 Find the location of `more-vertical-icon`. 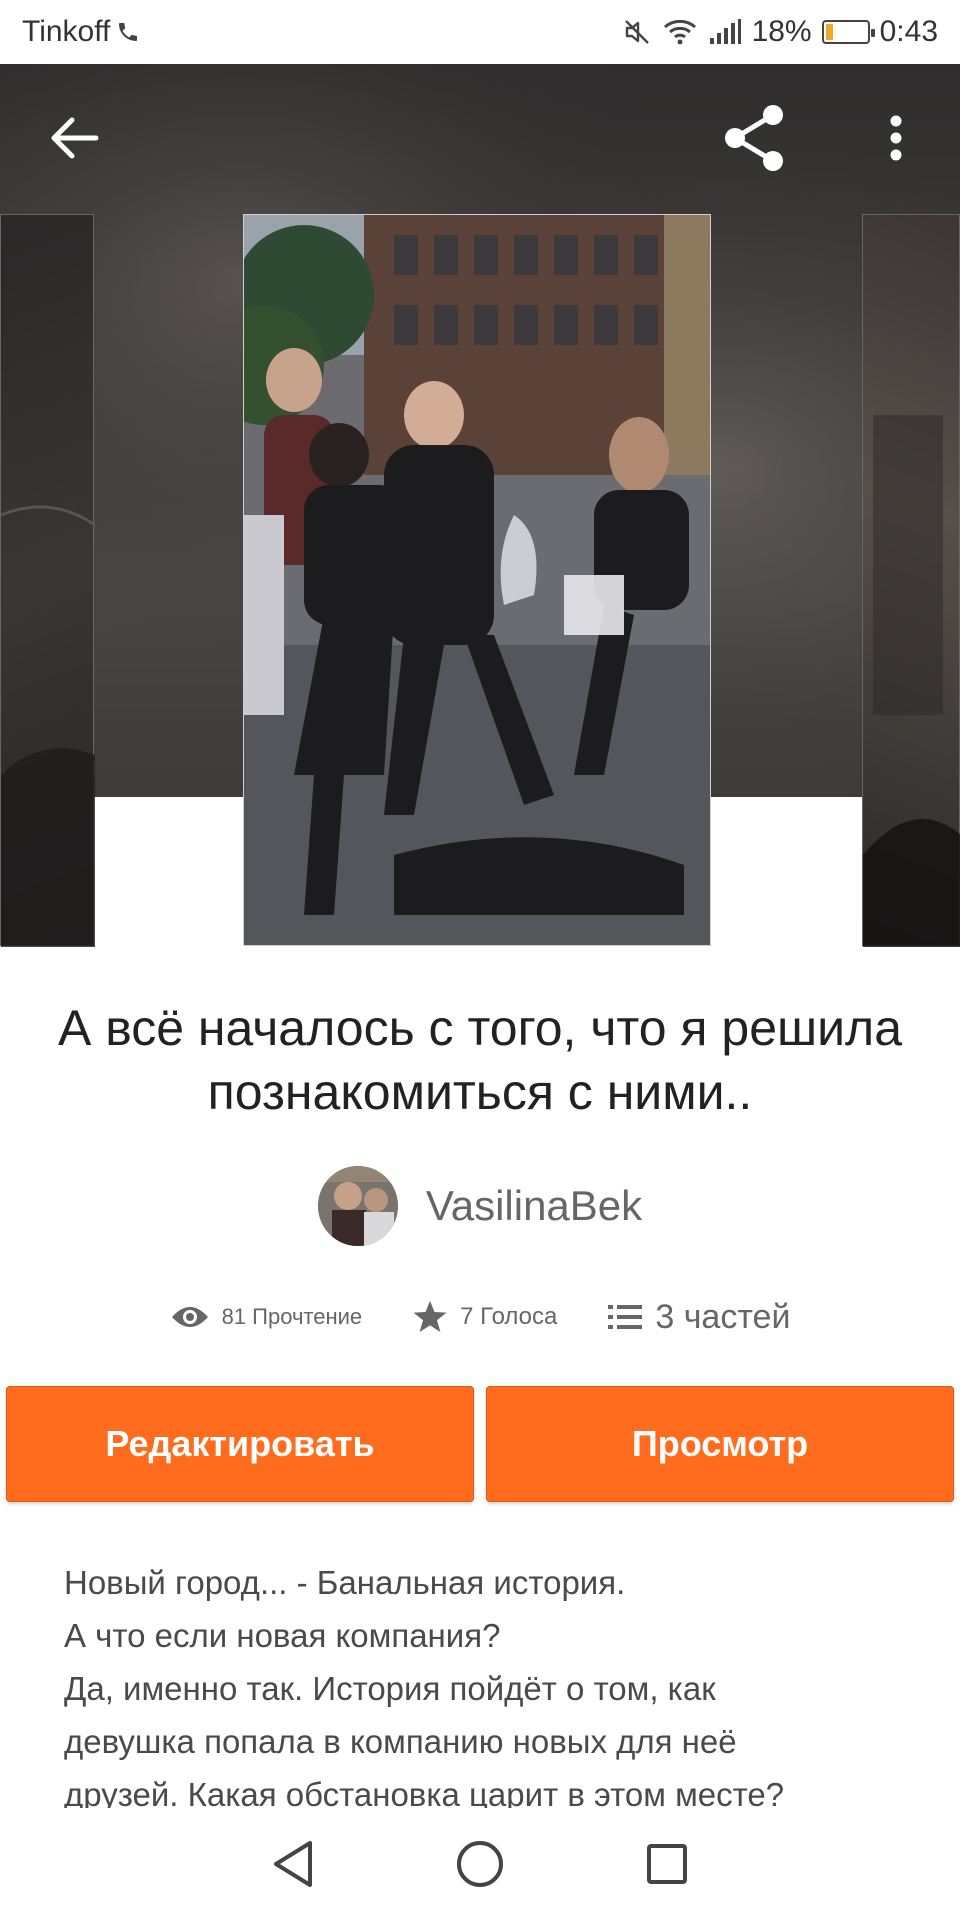

more-vertical-icon is located at coordinates (896, 138).